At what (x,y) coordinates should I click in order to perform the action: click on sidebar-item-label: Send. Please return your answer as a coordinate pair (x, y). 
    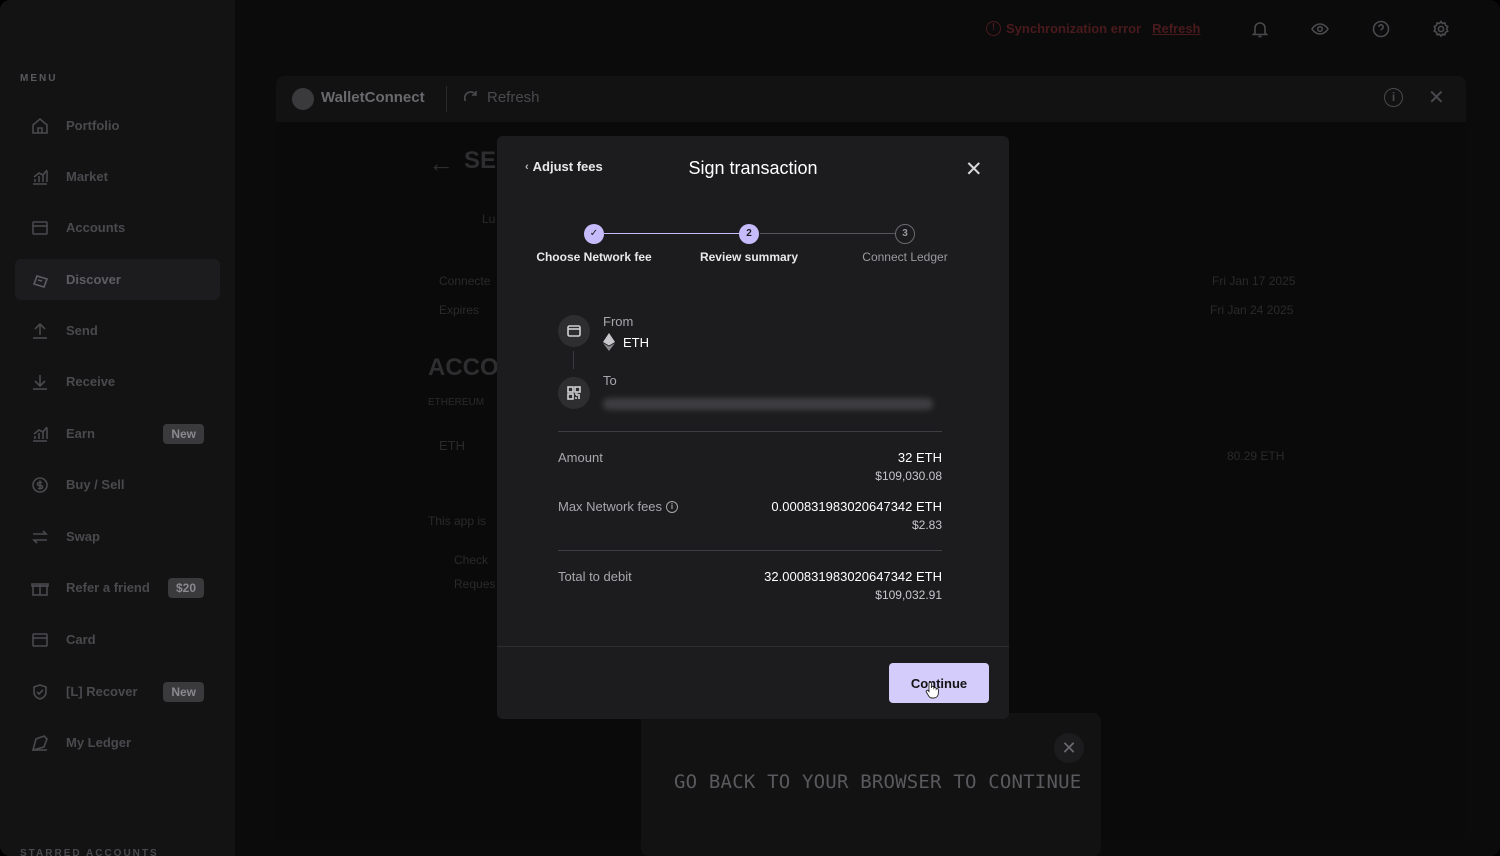
    Looking at the image, I should click on (82, 330).